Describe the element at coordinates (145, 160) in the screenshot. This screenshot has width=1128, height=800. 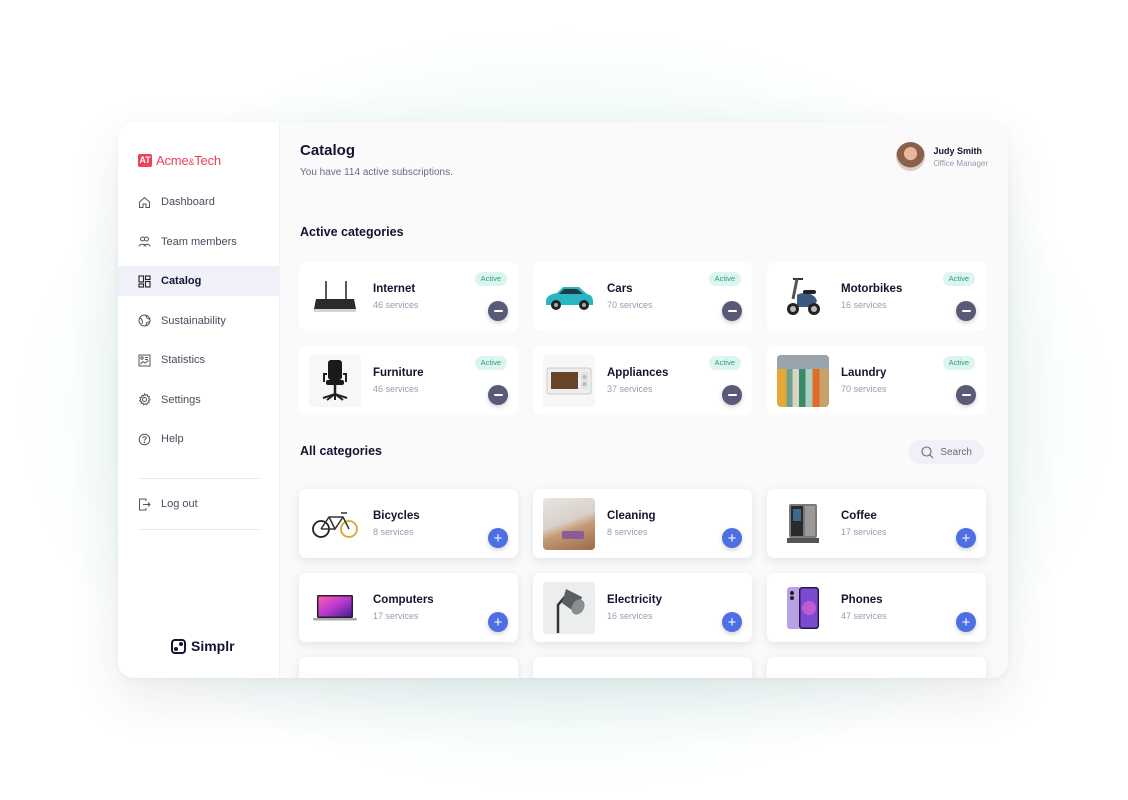
I see `brand-mark-icon: AT` at that location.